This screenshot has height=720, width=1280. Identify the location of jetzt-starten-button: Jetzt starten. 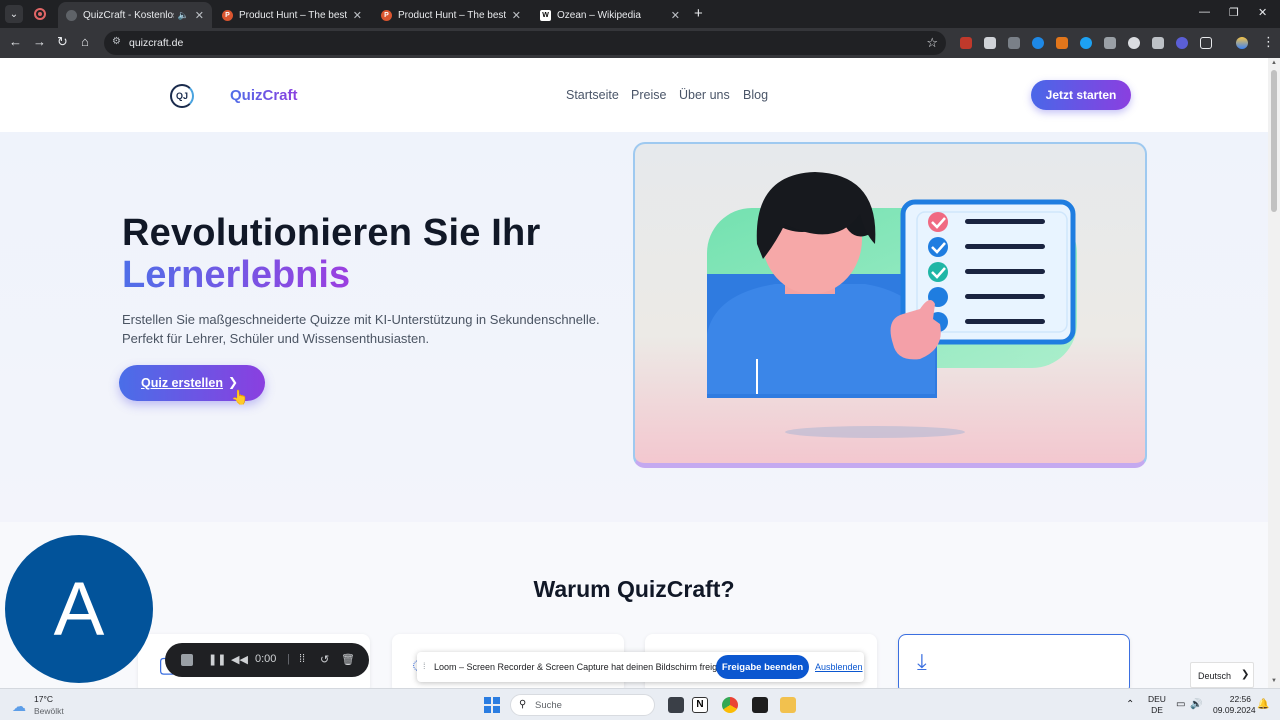
(1081, 95).